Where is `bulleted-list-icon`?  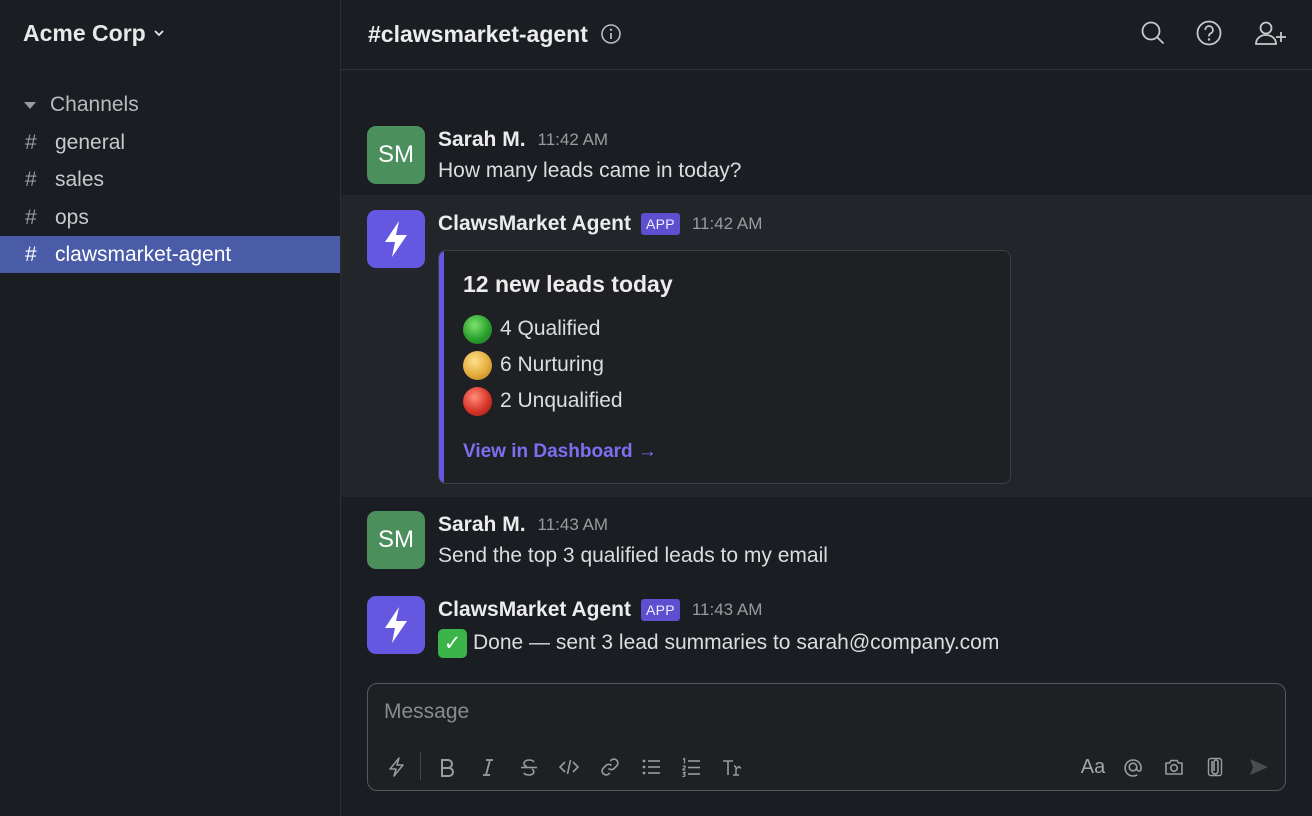
bulleted-list-icon is located at coordinates (651, 767).